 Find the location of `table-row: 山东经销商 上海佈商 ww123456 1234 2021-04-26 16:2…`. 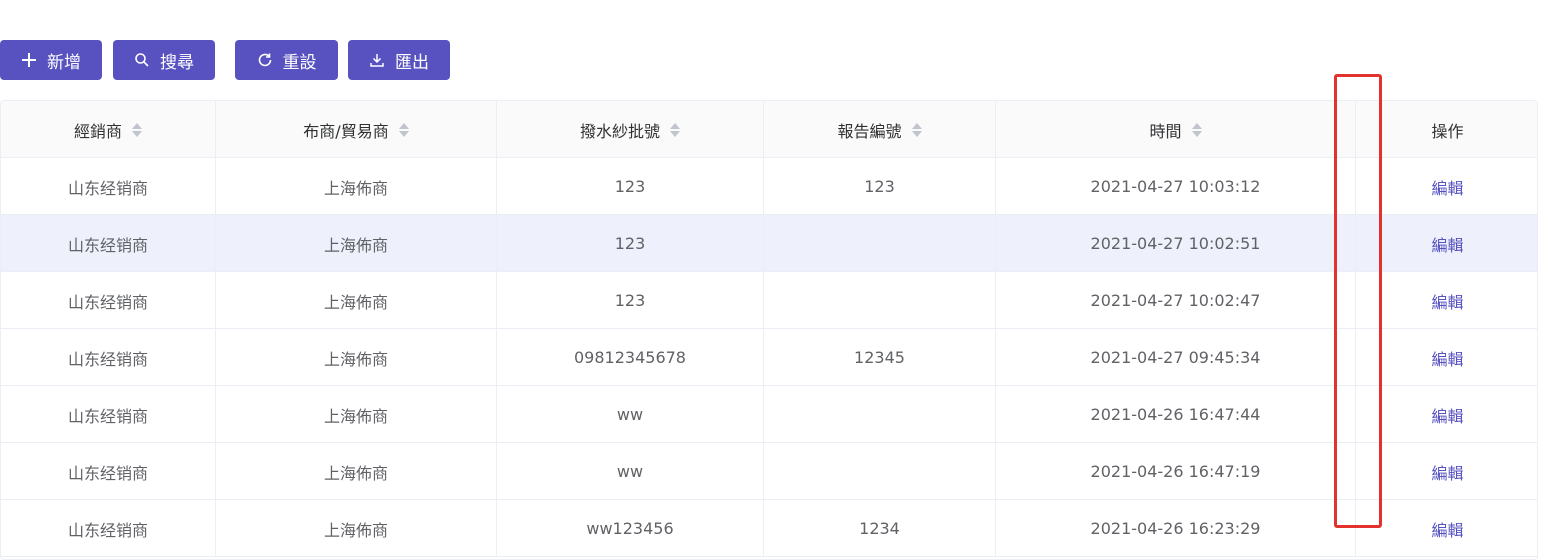

table-row: 山东经销商 上海佈商 ww123456 1234 2021-04-26 16:2… is located at coordinates (769, 528).